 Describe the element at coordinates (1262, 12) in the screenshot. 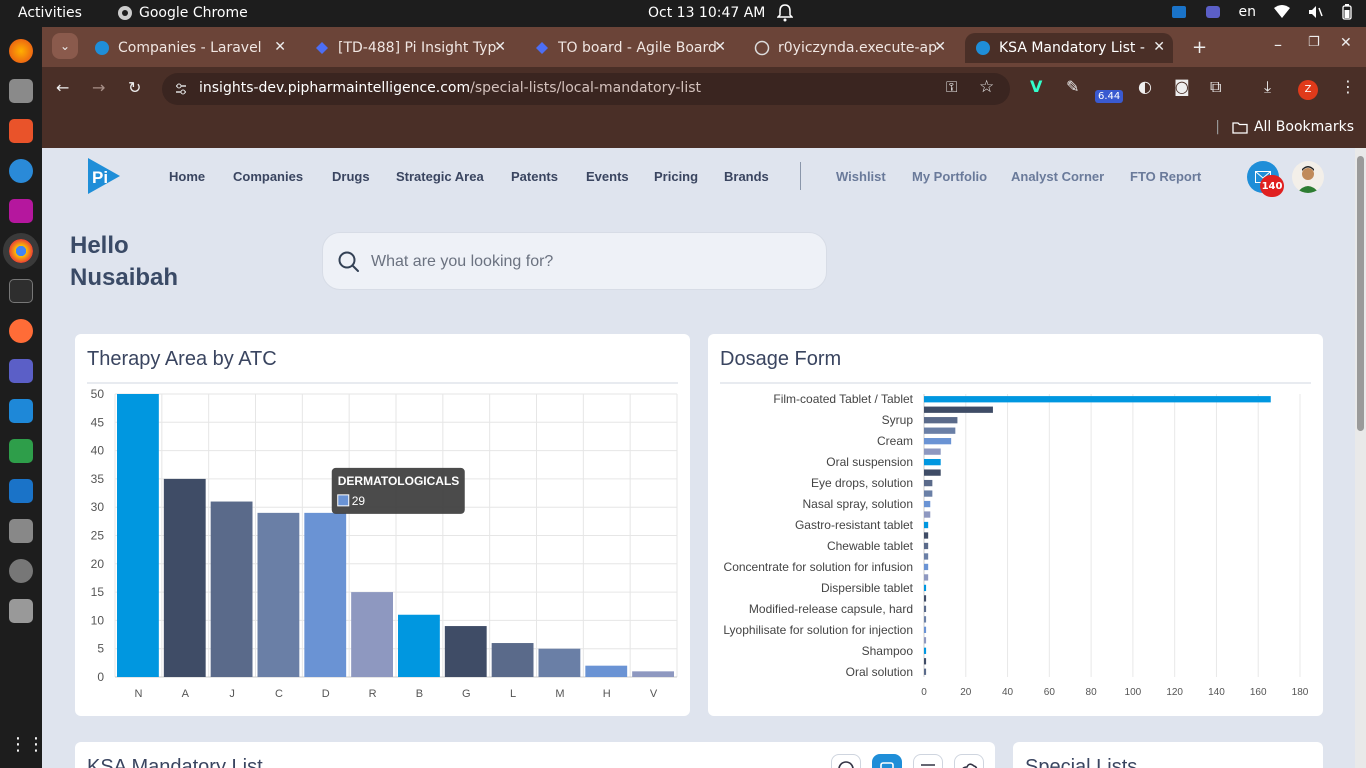

I see `system-tray: en` at that location.